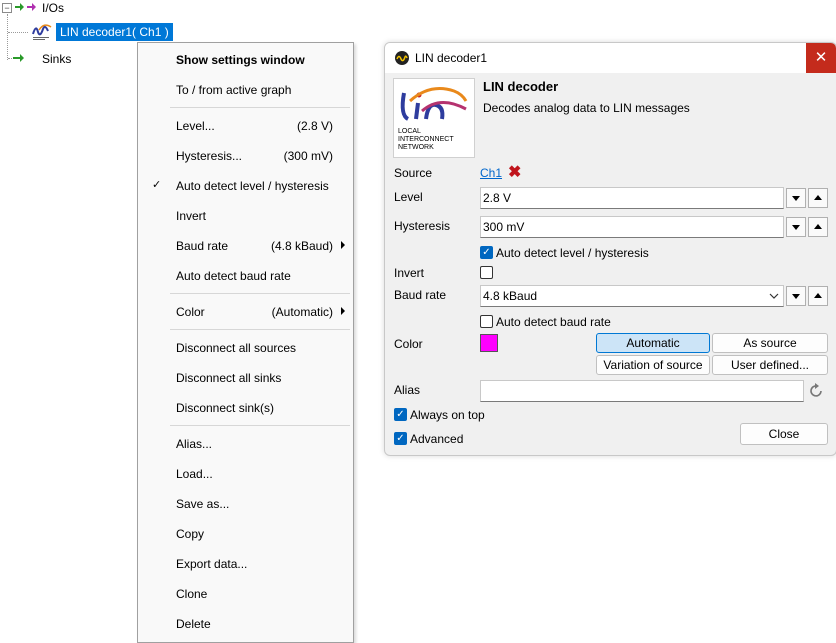  Describe the element at coordinates (302, 312) in the screenshot. I see `menu-item-value: (Automatic)` at that location.